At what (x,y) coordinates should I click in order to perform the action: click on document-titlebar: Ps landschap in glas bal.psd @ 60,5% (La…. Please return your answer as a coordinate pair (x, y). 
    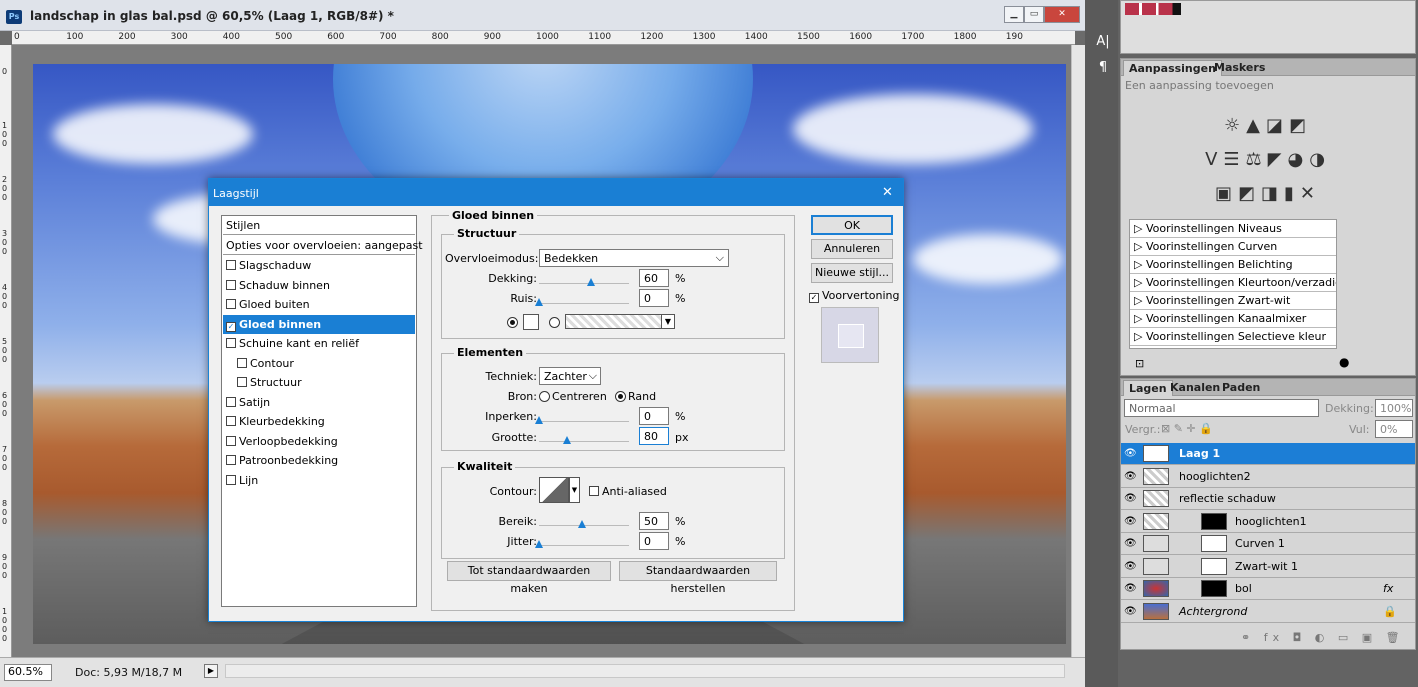
    Looking at the image, I should click on (542, 15).